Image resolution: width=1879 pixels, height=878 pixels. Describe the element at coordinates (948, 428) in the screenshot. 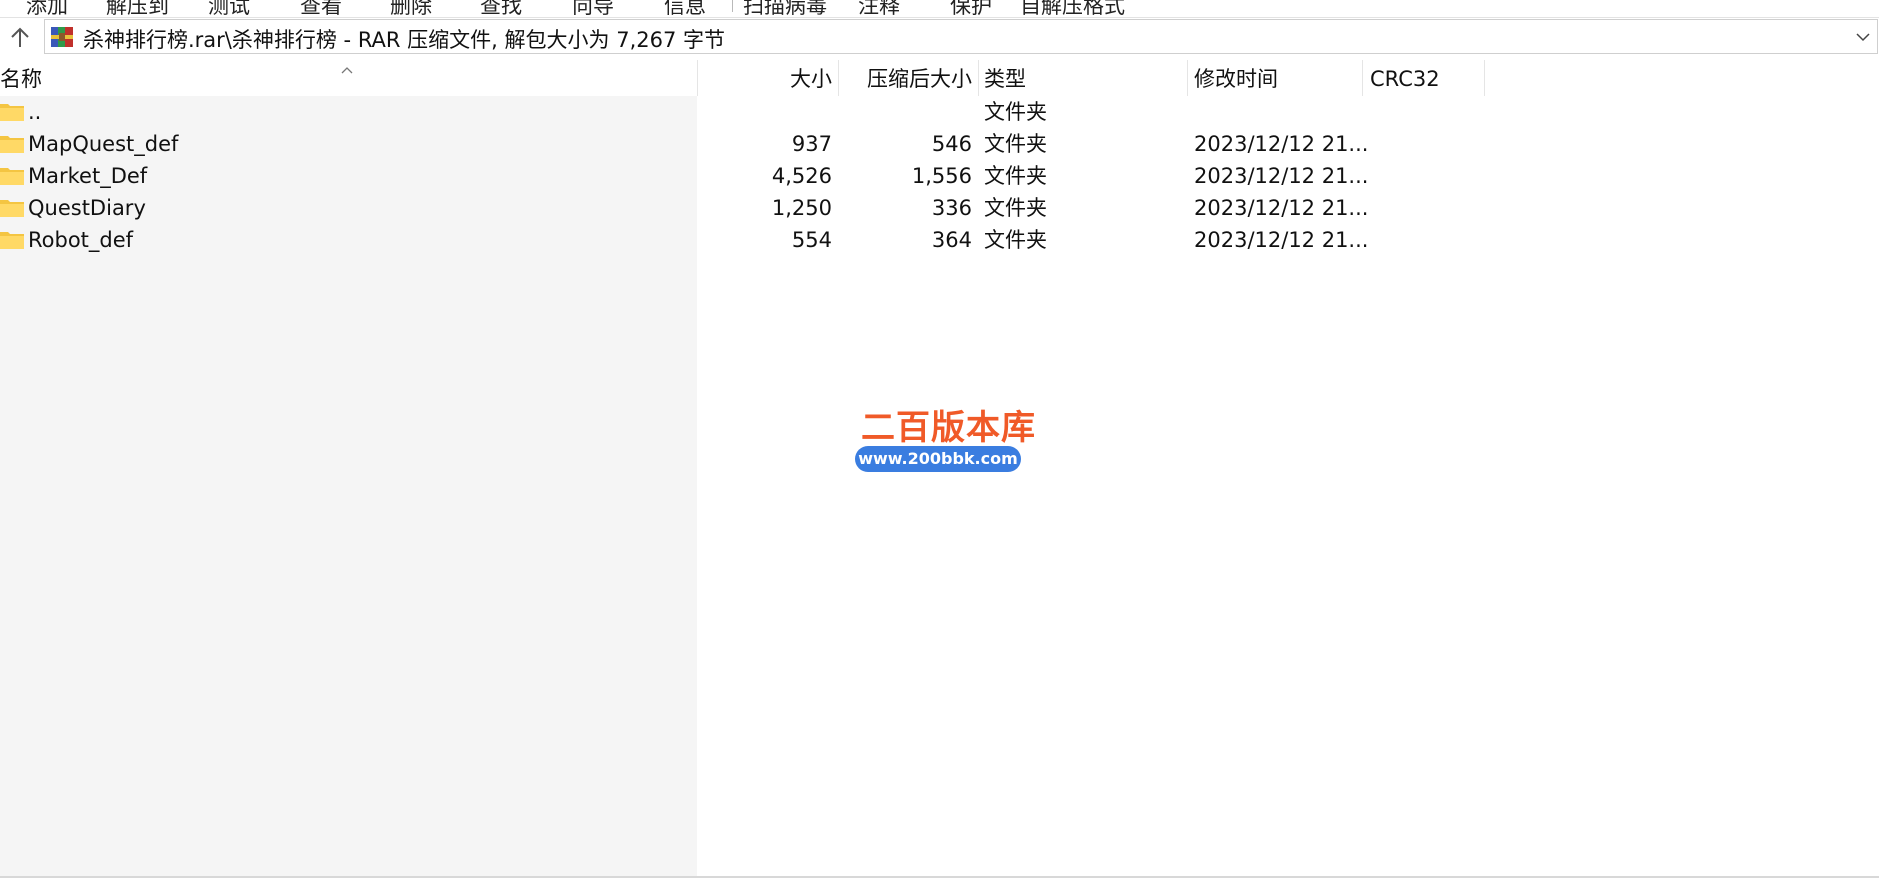

I see `watermark-title: 二百版本库` at that location.